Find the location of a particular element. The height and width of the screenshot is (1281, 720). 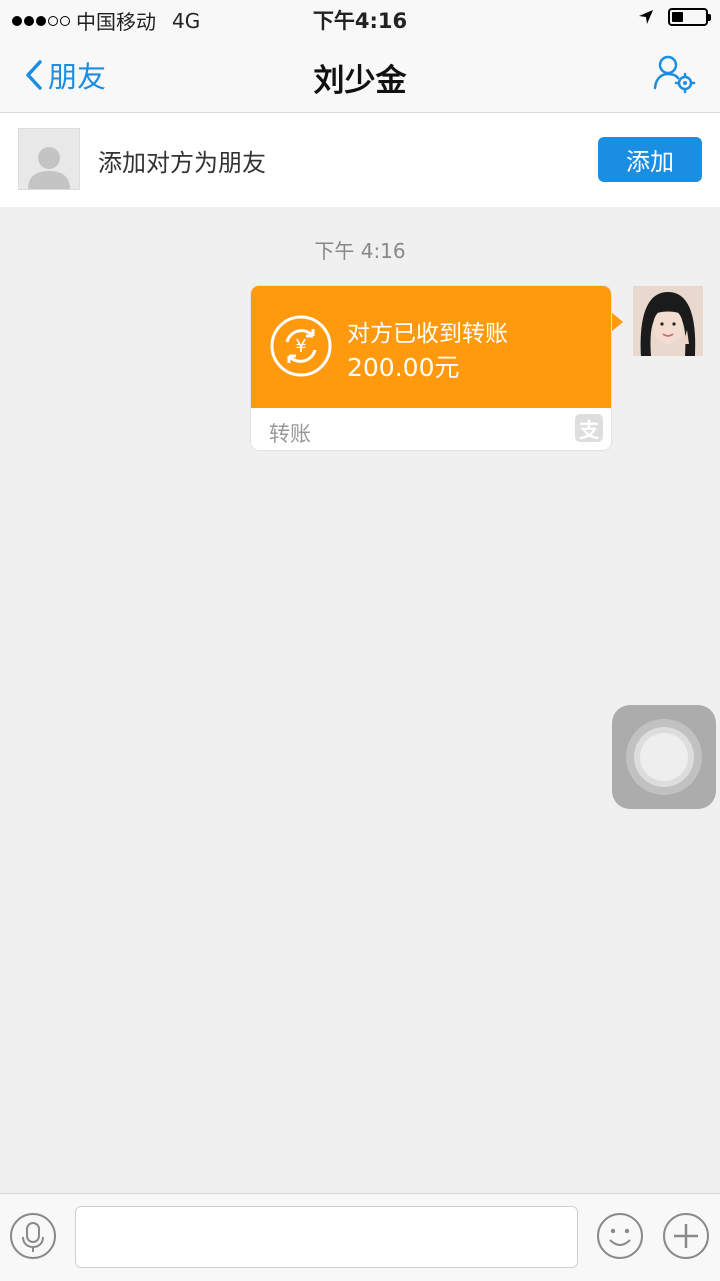

bubble-tail is located at coordinates (617, 322).